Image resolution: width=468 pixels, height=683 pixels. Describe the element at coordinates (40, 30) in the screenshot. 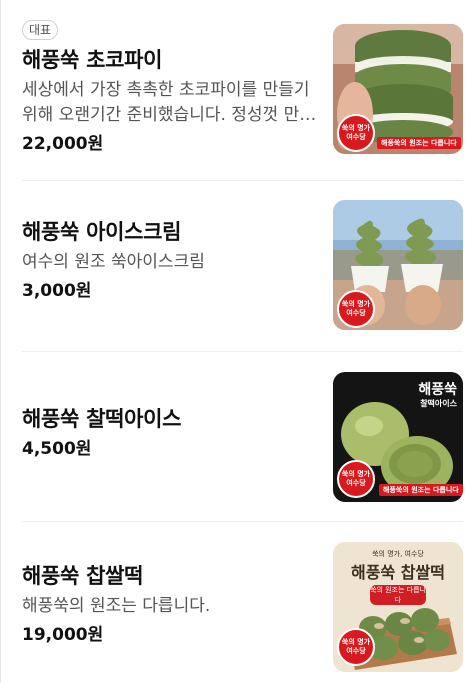

I see `signature-badge: 대표` at that location.